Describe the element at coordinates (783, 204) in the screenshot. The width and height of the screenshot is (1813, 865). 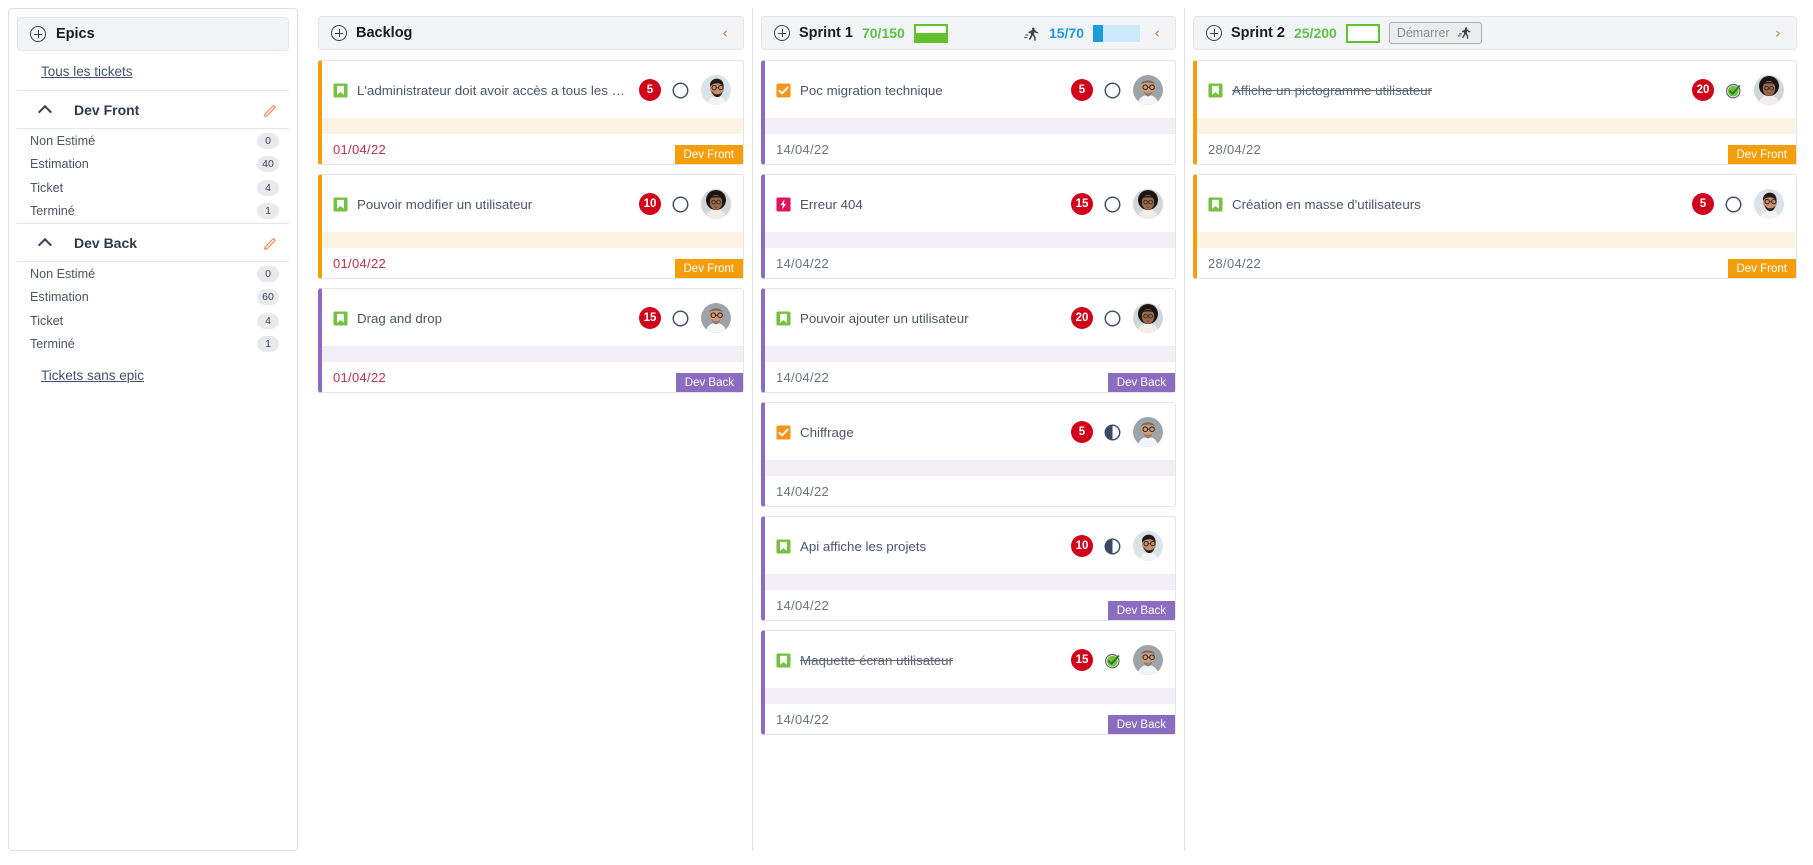
I see `bug-bolt-icon` at that location.